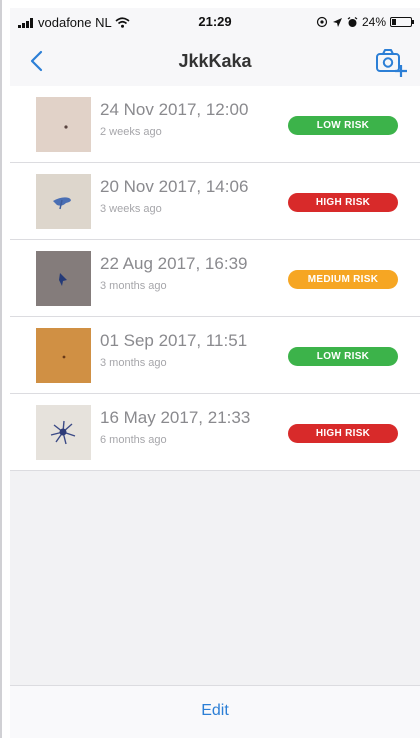 This screenshot has width=420, height=738. What do you see at coordinates (373, 22) in the screenshot?
I see `battery-percent: 24%` at bounding box center [373, 22].